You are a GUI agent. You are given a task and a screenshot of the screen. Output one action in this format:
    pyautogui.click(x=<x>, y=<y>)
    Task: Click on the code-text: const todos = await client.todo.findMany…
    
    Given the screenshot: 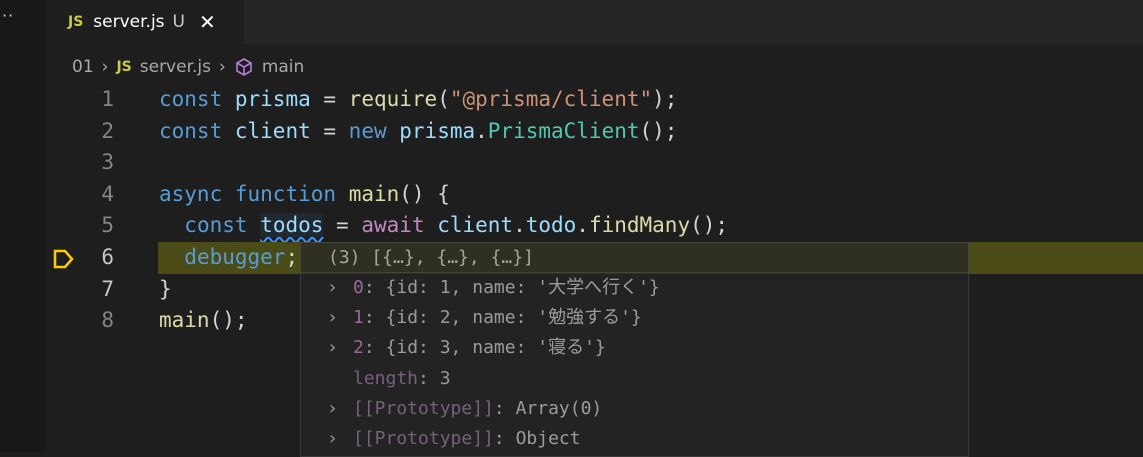 What is the action you would take?
    pyautogui.click(x=443, y=226)
    